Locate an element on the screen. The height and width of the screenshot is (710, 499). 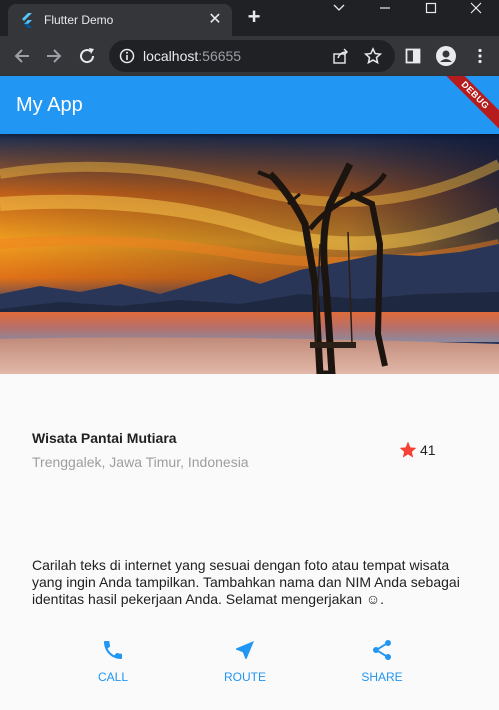
share-page-icon is located at coordinates (341, 56).